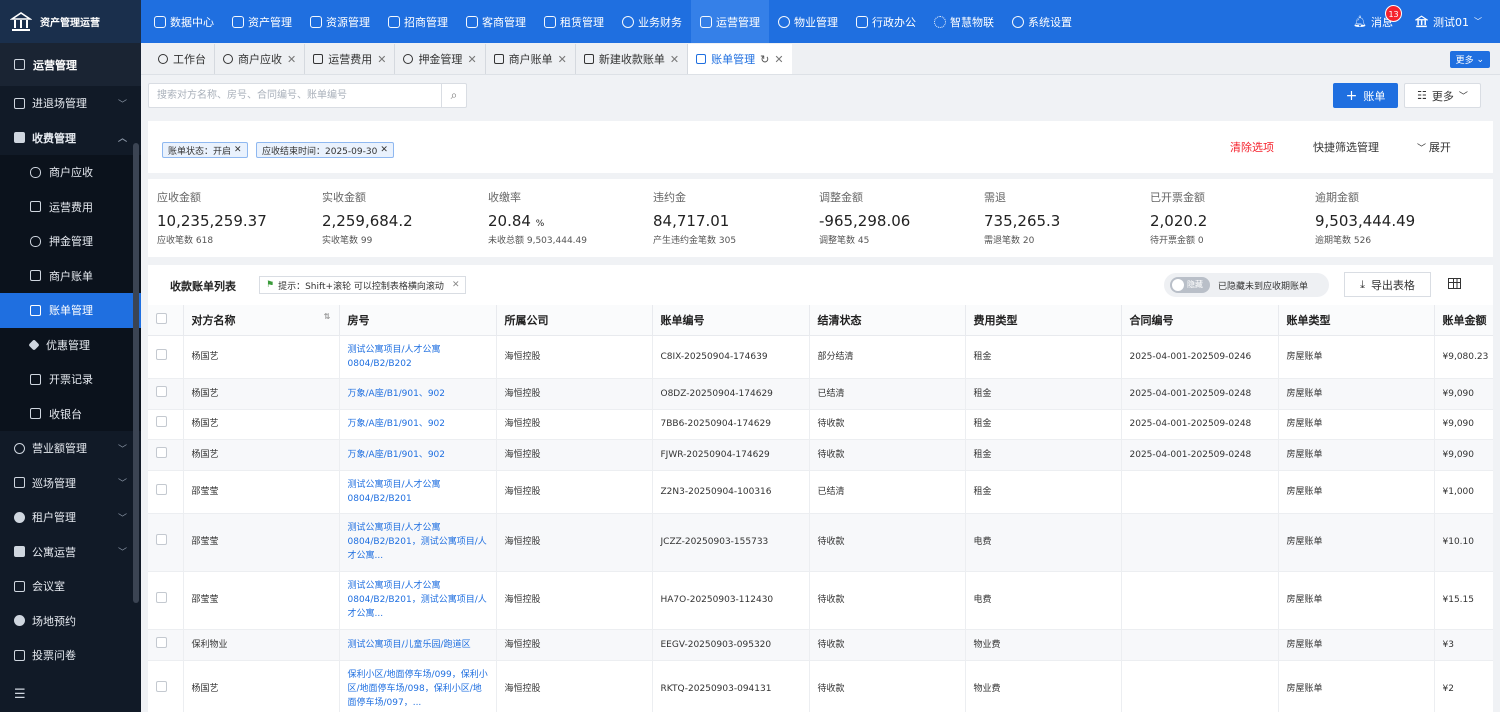 This screenshot has width=1500, height=712. What do you see at coordinates (70, 483) in the screenshot?
I see `sidebar-item-patrol: 巡场管理 ﹀` at bounding box center [70, 483].